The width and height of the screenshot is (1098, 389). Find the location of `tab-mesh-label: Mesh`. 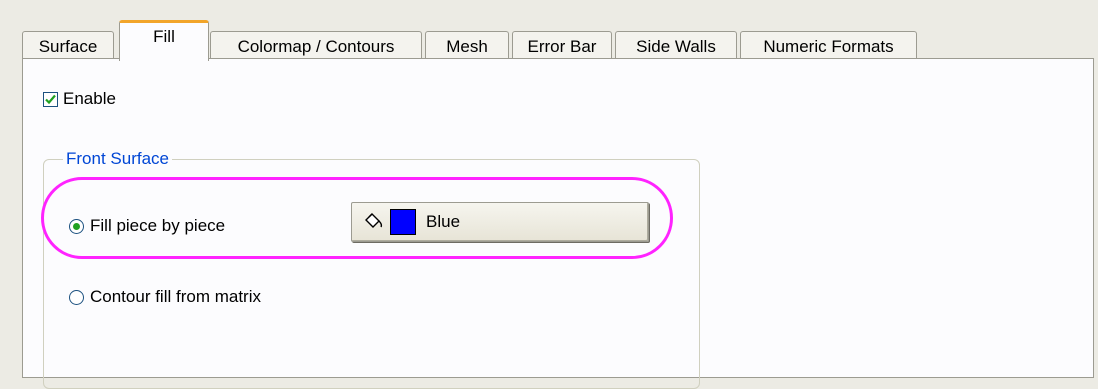

tab-mesh-label: Mesh is located at coordinates (467, 46).